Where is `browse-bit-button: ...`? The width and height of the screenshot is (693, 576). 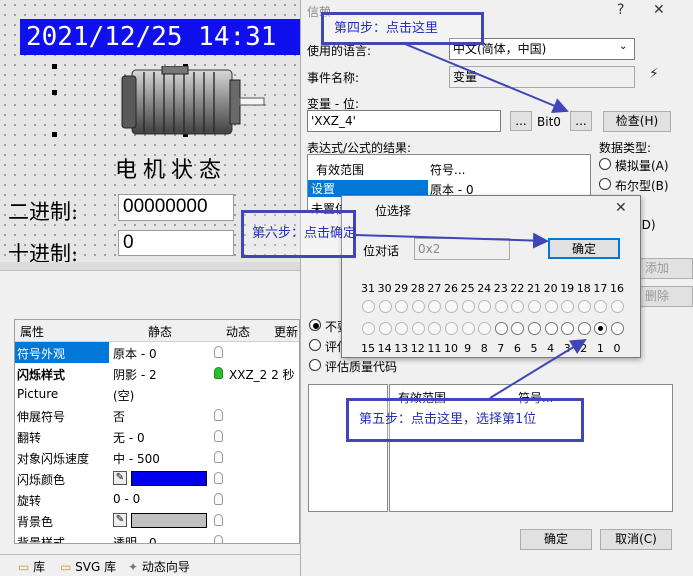 browse-bit-button: ... is located at coordinates (581, 121).